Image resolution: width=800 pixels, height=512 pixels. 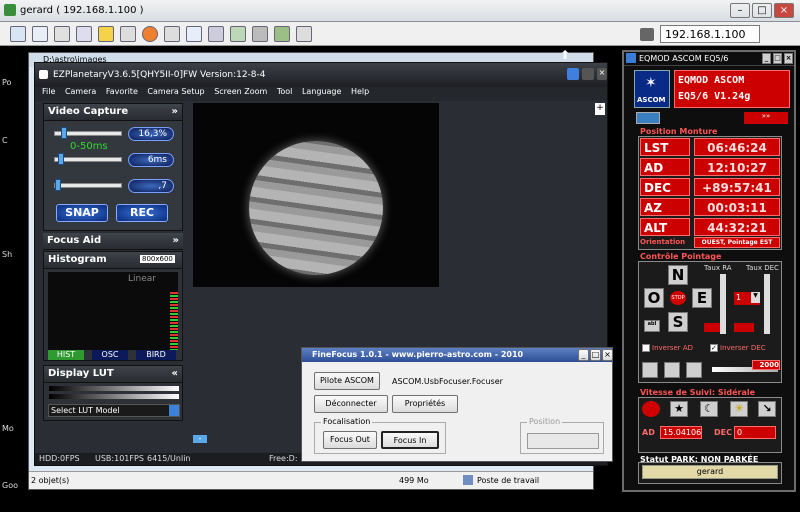 What do you see at coordinates (82, 213) in the screenshot?
I see `snap-button: SNAP` at bounding box center [82, 213].